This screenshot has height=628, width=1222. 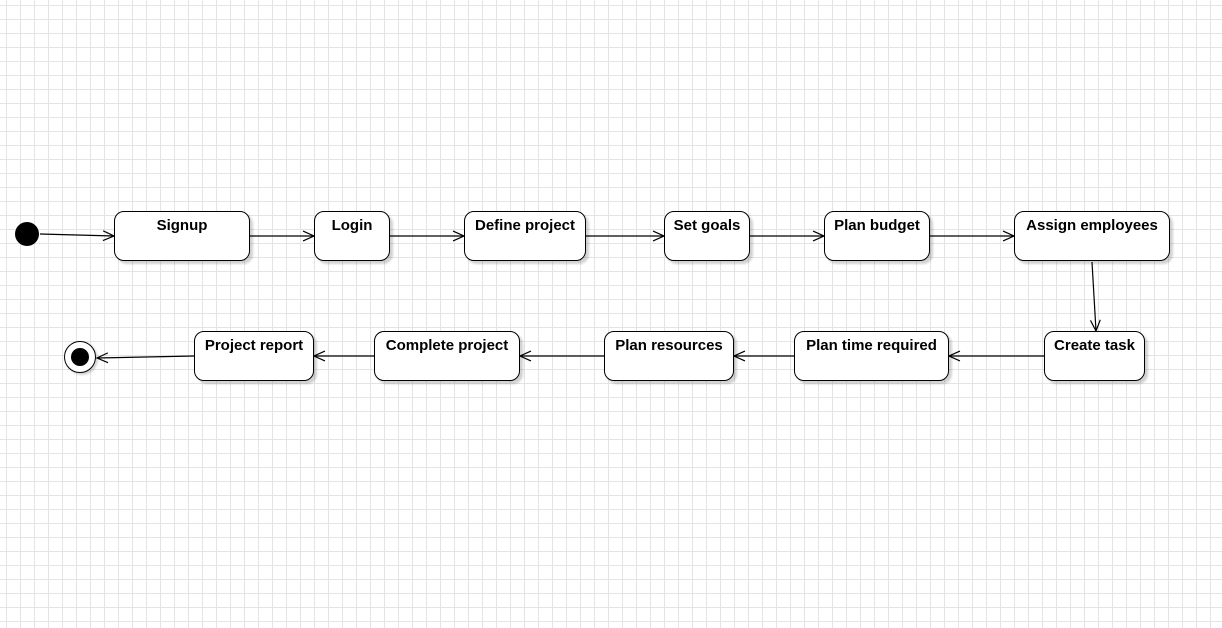 I want to click on state-plan-resources: Plan resources, so click(x=669, y=356).